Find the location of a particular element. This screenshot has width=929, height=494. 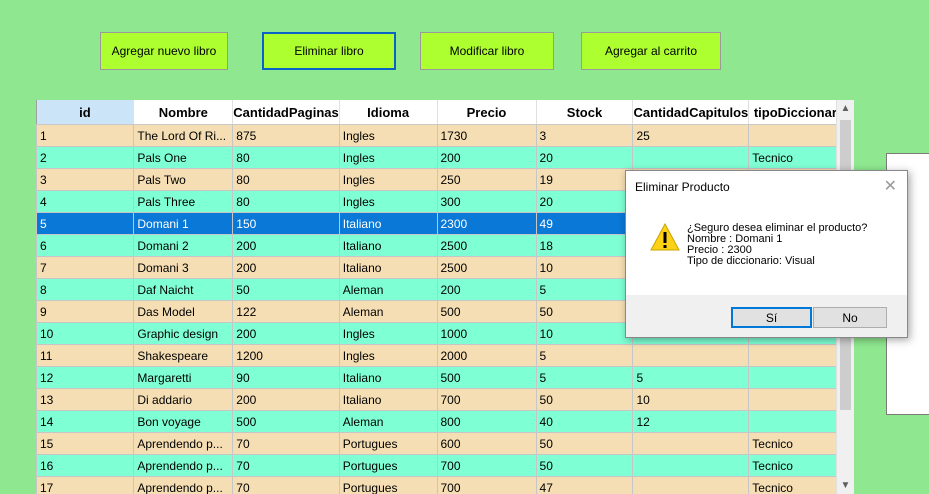

cell-cantidad-capitulos: 25 is located at coordinates (691, 135).